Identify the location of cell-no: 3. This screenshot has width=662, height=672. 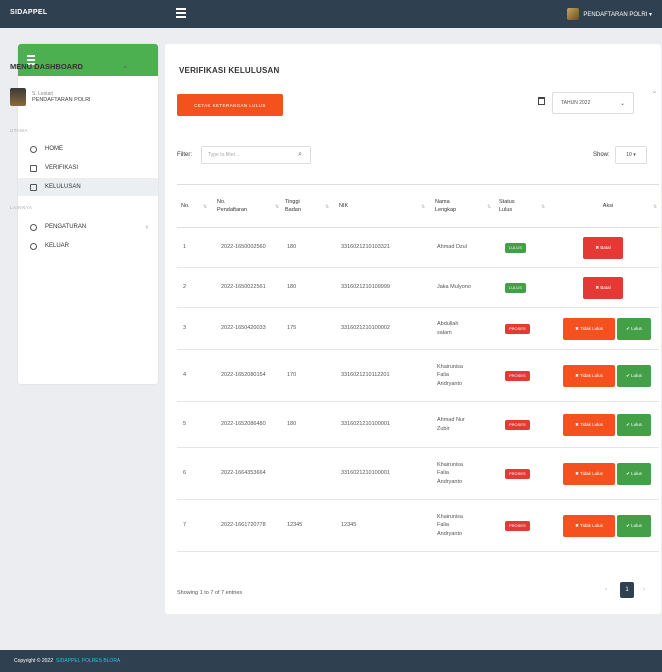
(185, 328).